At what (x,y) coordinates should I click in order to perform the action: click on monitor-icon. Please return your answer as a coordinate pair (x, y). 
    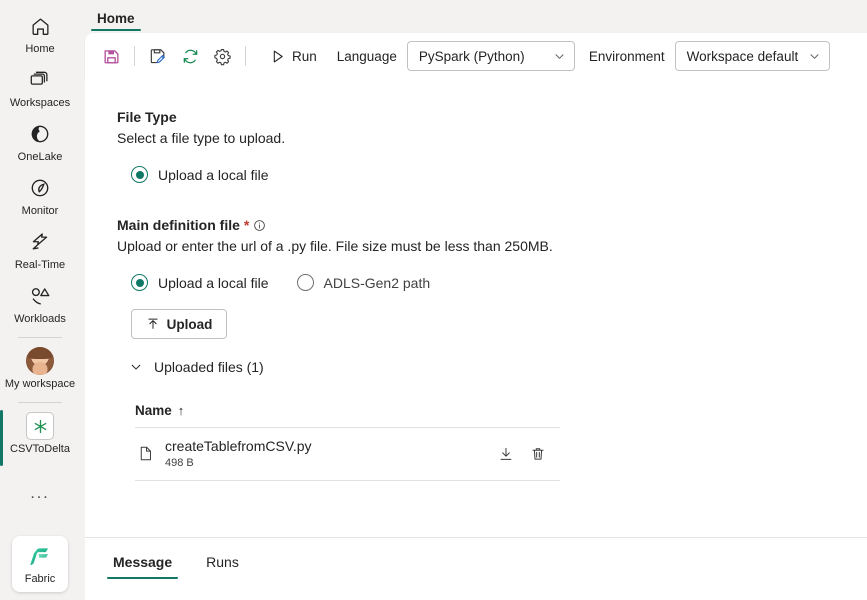
    Looking at the image, I should click on (40, 188).